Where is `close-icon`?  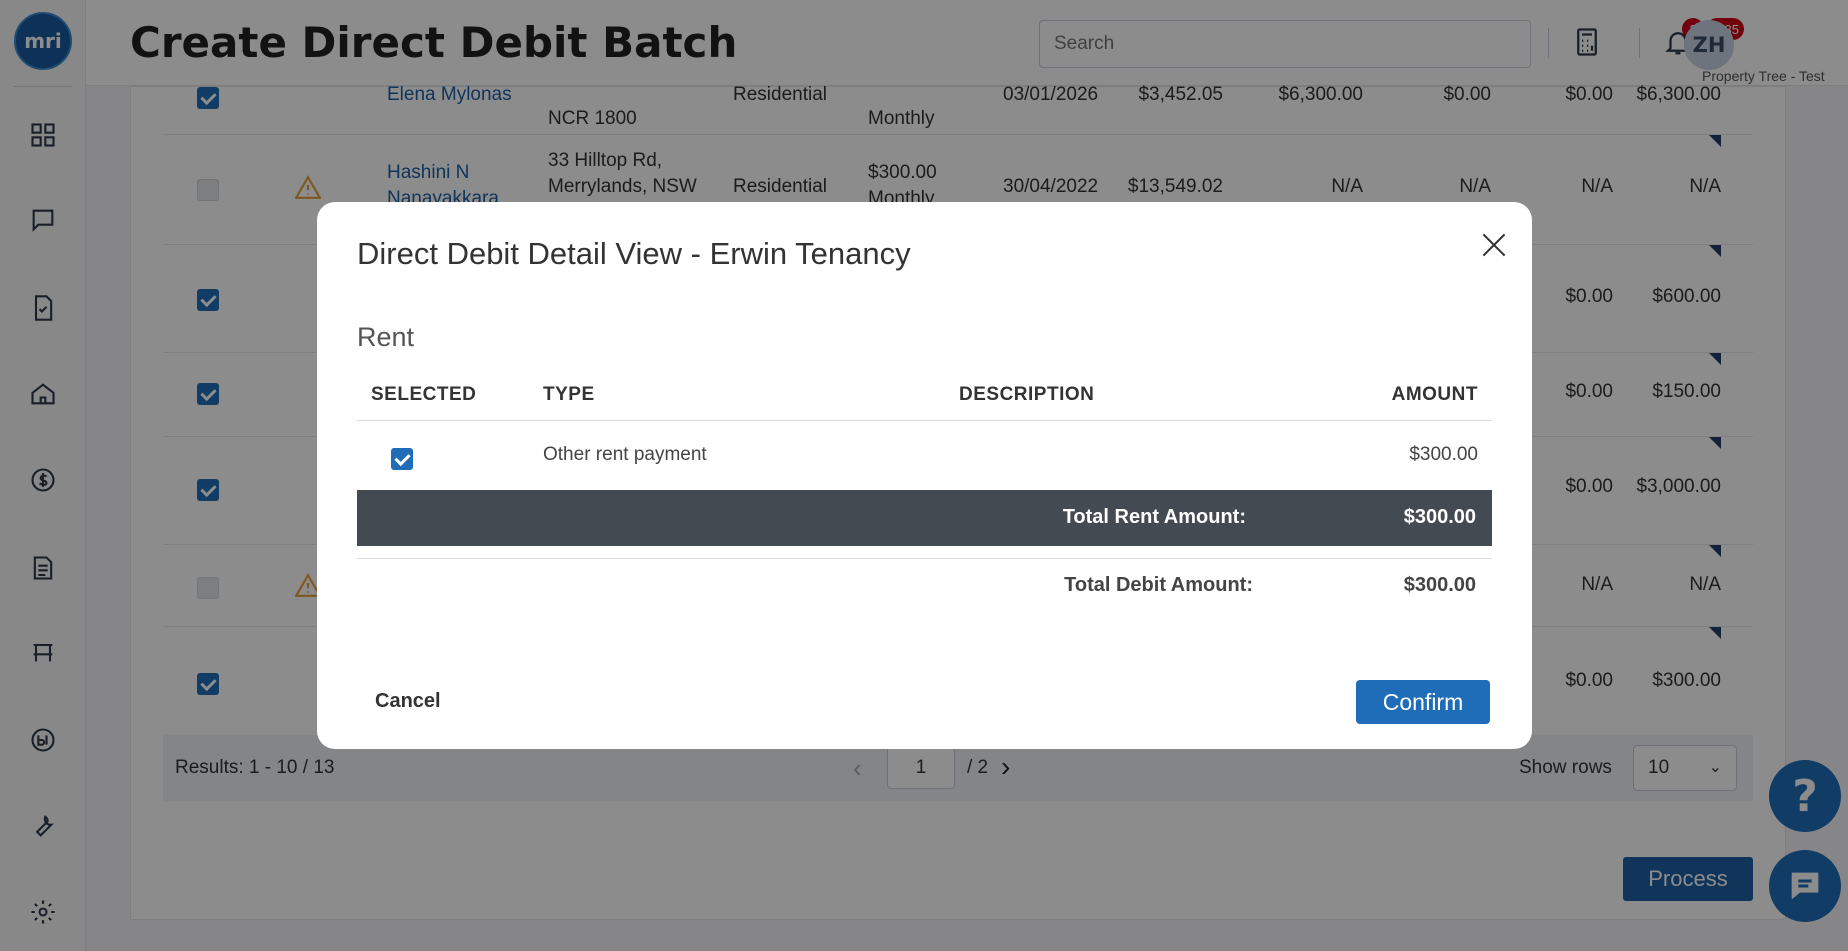 close-icon is located at coordinates (1494, 245).